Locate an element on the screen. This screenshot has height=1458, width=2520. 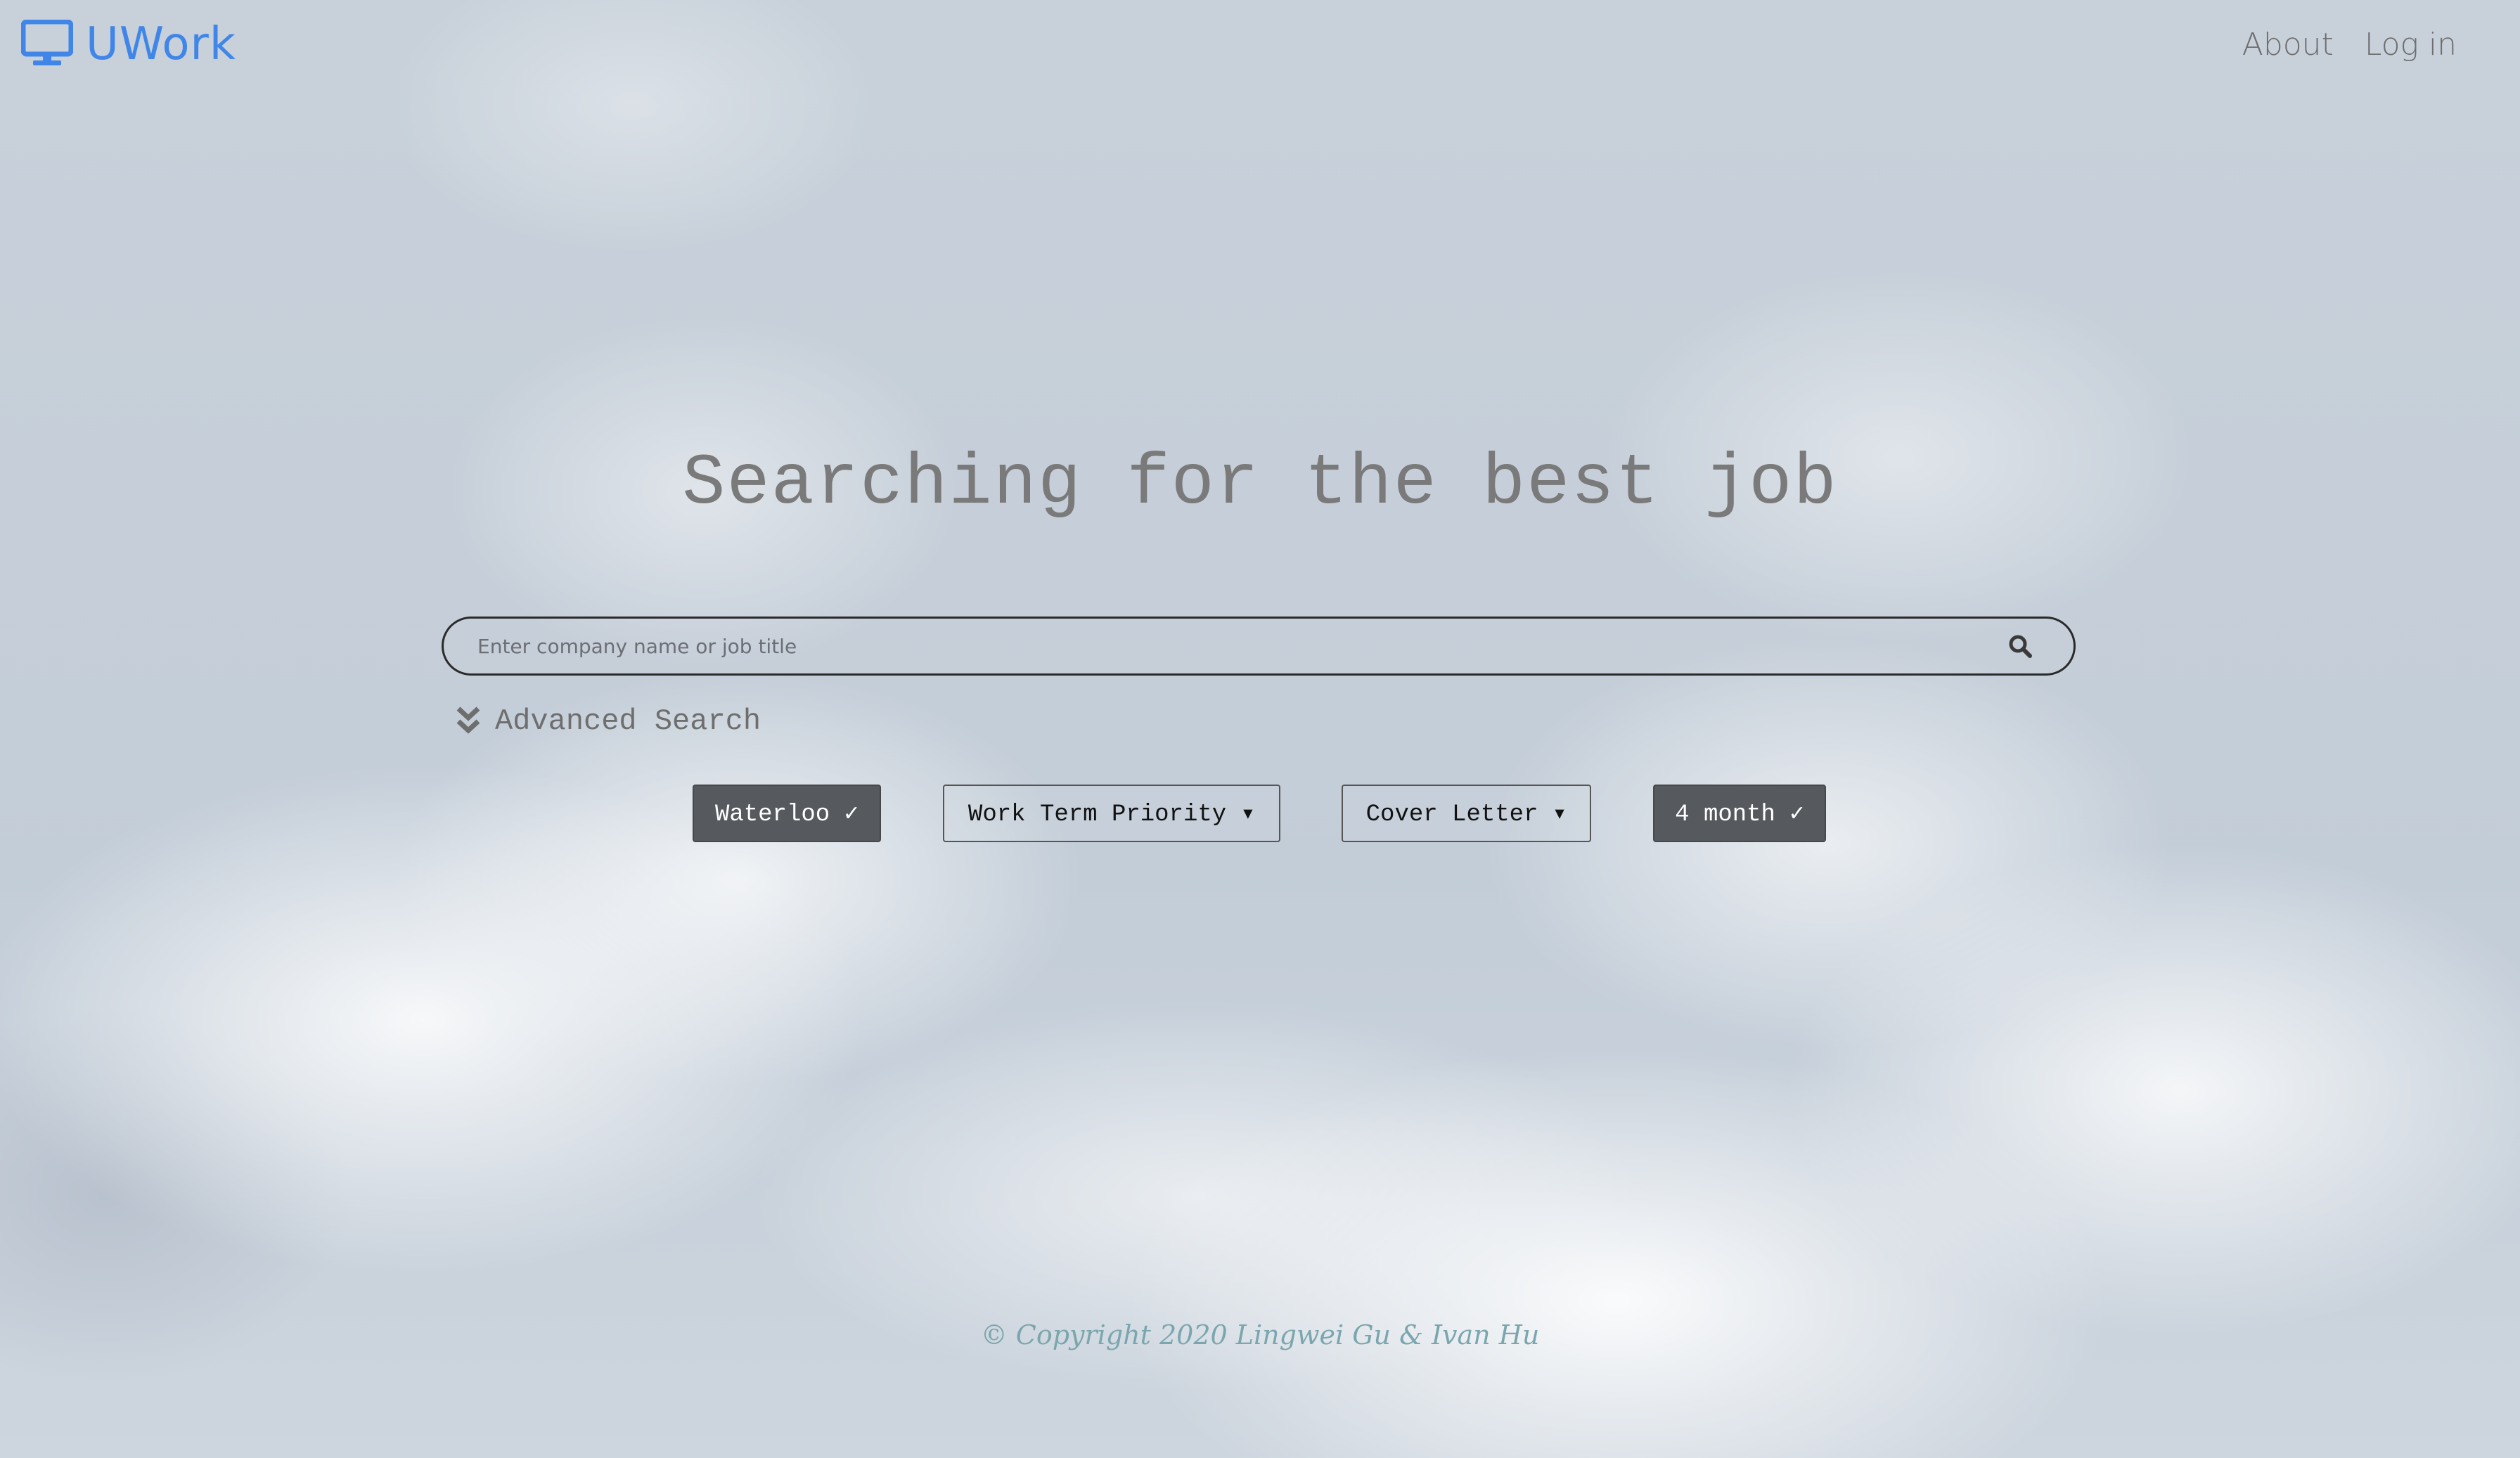
filter-duration-button: 4 month ✓ is located at coordinates (1740, 813).